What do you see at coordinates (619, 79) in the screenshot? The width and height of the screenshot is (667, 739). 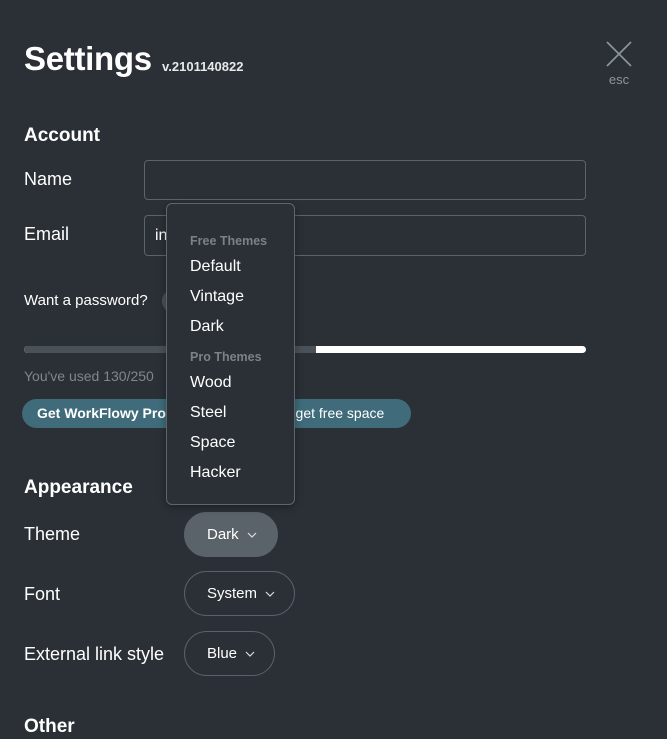 I see `esc-label: esc` at bounding box center [619, 79].